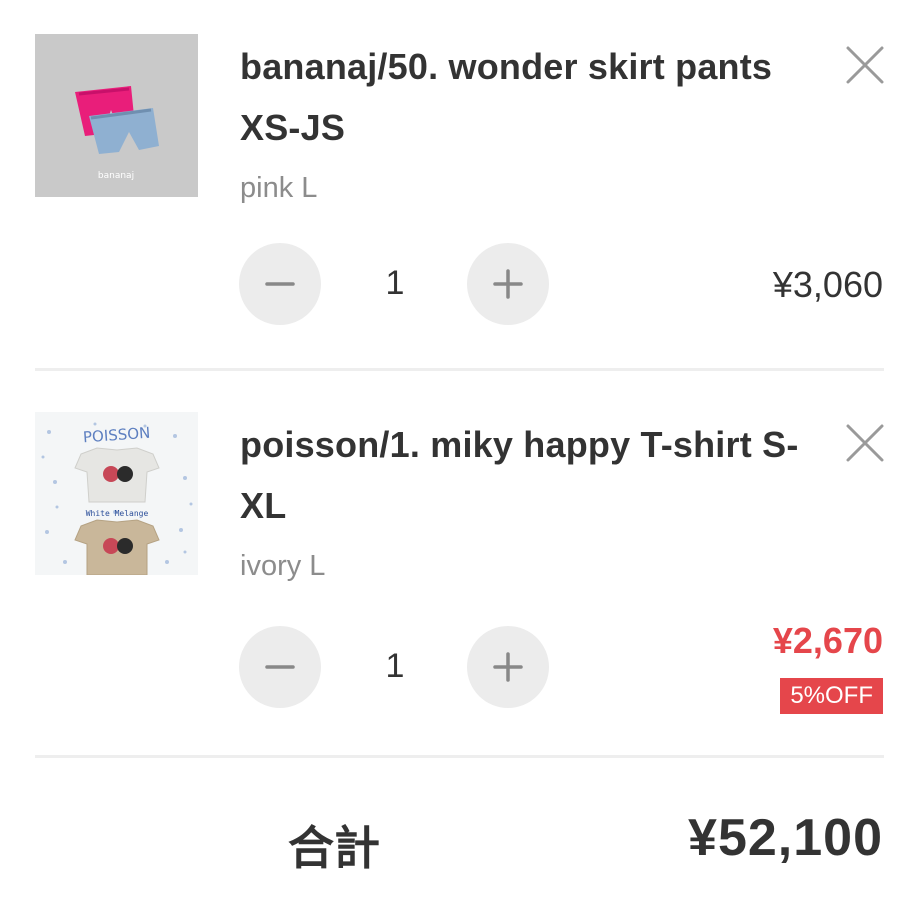 The width and height of the screenshot is (920, 920). I want to click on thumb-caption: White Melange, so click(117, 513).